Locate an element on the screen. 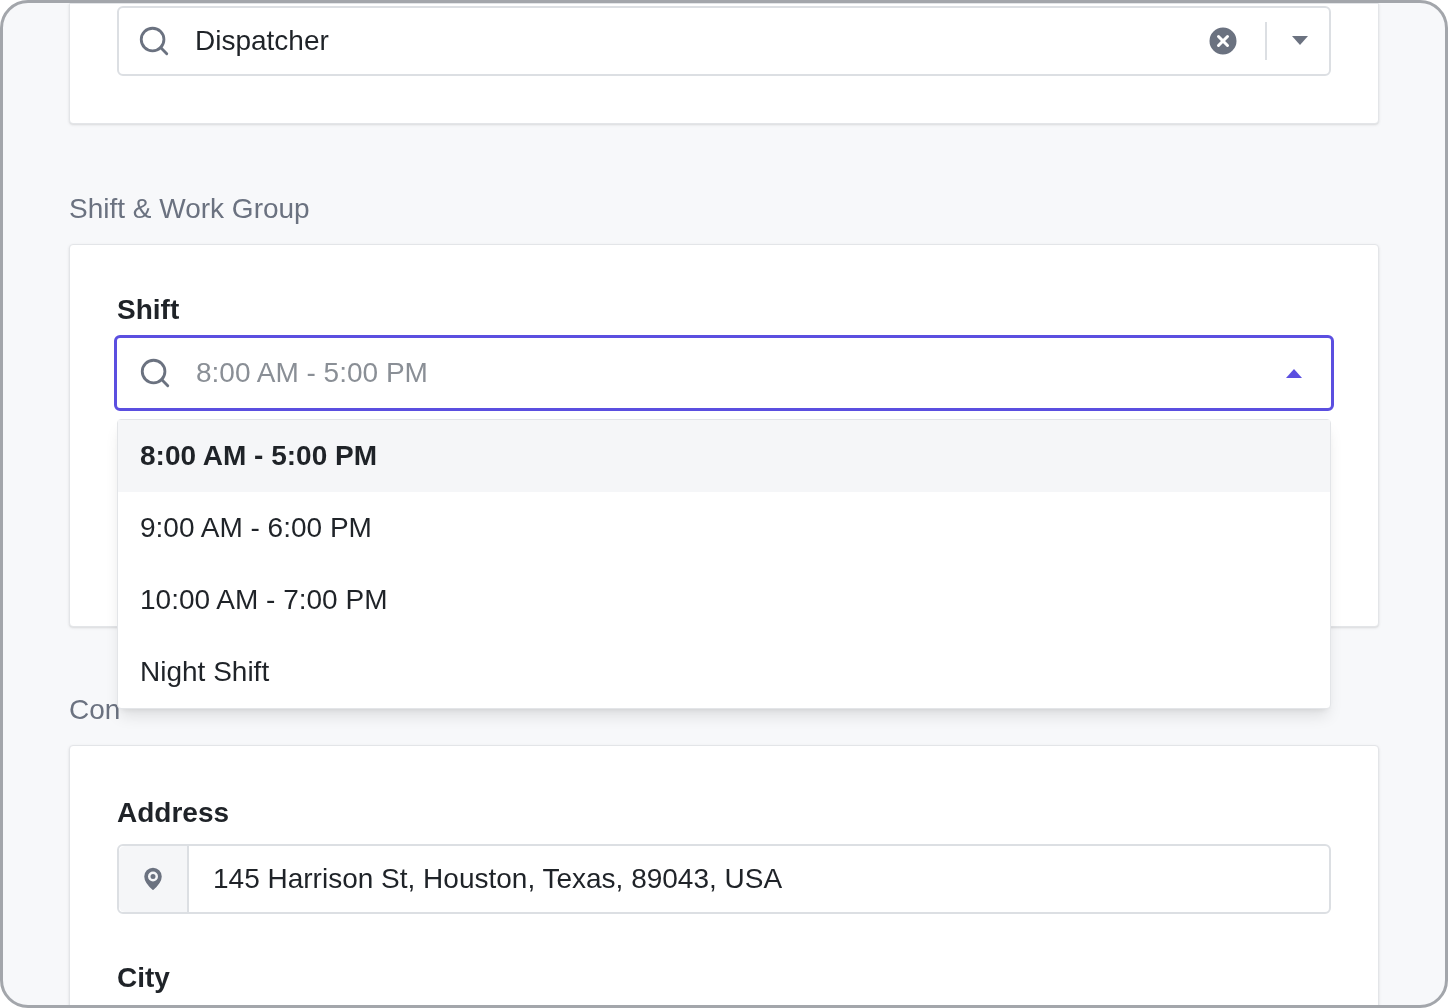  caret-up-icon is located at coordinates (1294, 373).